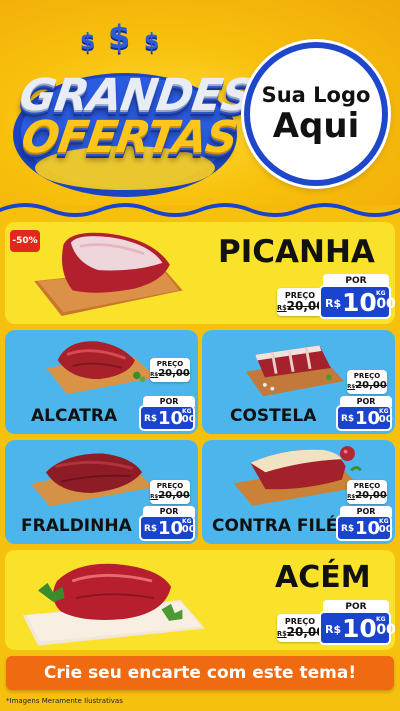  I want to click on product-card-costela: COSTELA PREÇO R$20,00 POR R$ 10 ,00 KG, so click(298, 382).